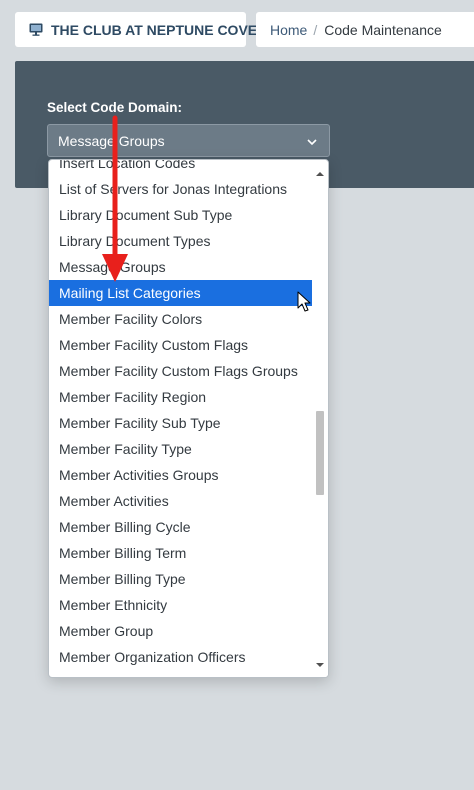  Describe the element at coordinates (181, 345) in the screenshot. I see `dropdown-option: Member Facility Custom Flags` at that location.